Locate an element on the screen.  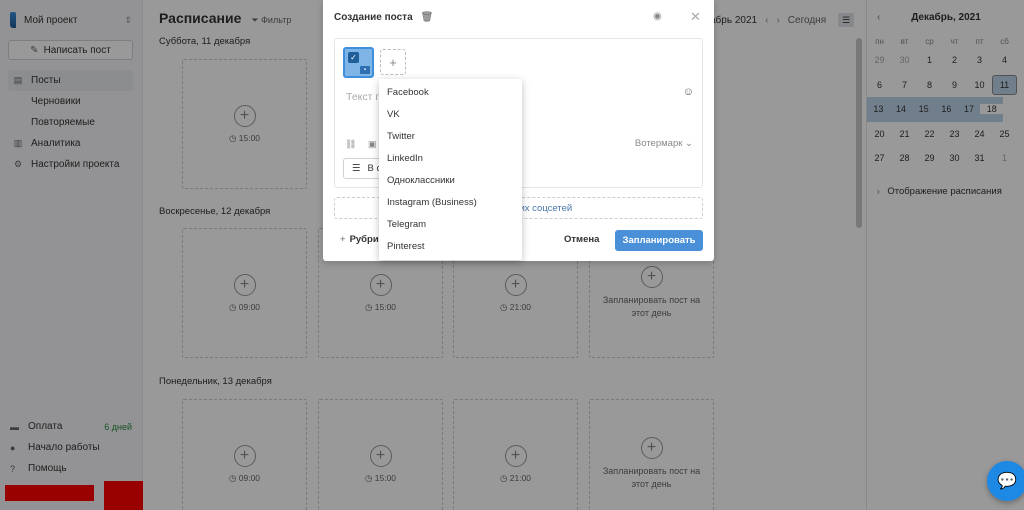
dropdown-item-twitter: Twitter is located at coordinates (450, 136).